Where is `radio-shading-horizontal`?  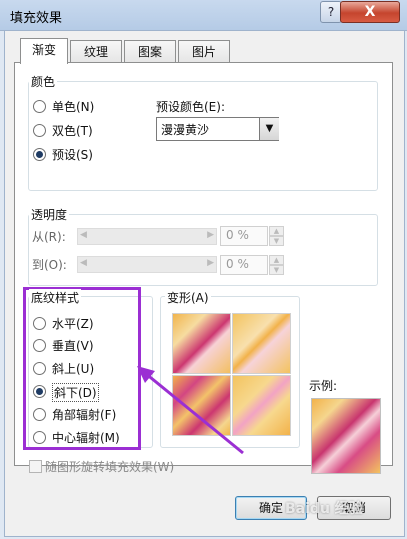
radio-shading-horizontal is located at coordinates (39, 323).